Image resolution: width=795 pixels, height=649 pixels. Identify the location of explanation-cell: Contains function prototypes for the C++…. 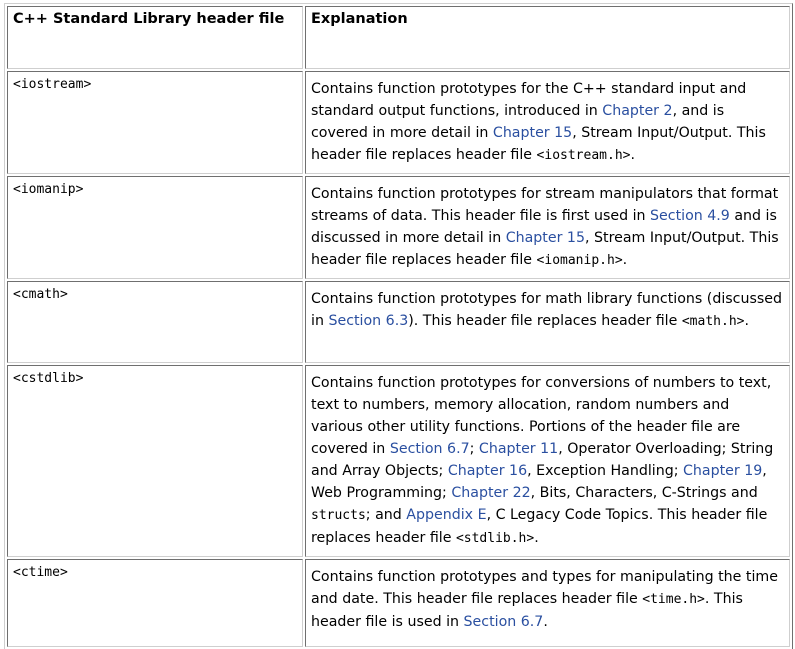
(547, 122).